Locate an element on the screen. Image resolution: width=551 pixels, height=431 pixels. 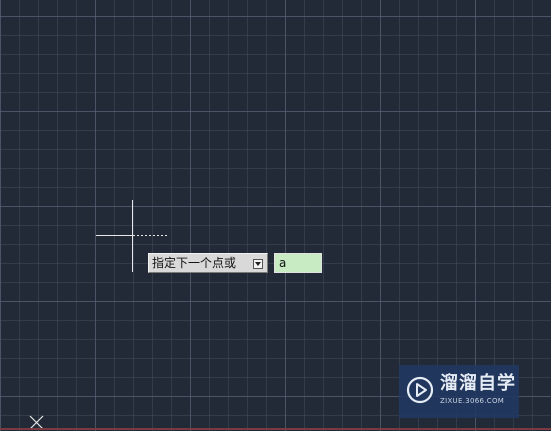
down-arrow-icon is located at coordinates (258, 264).